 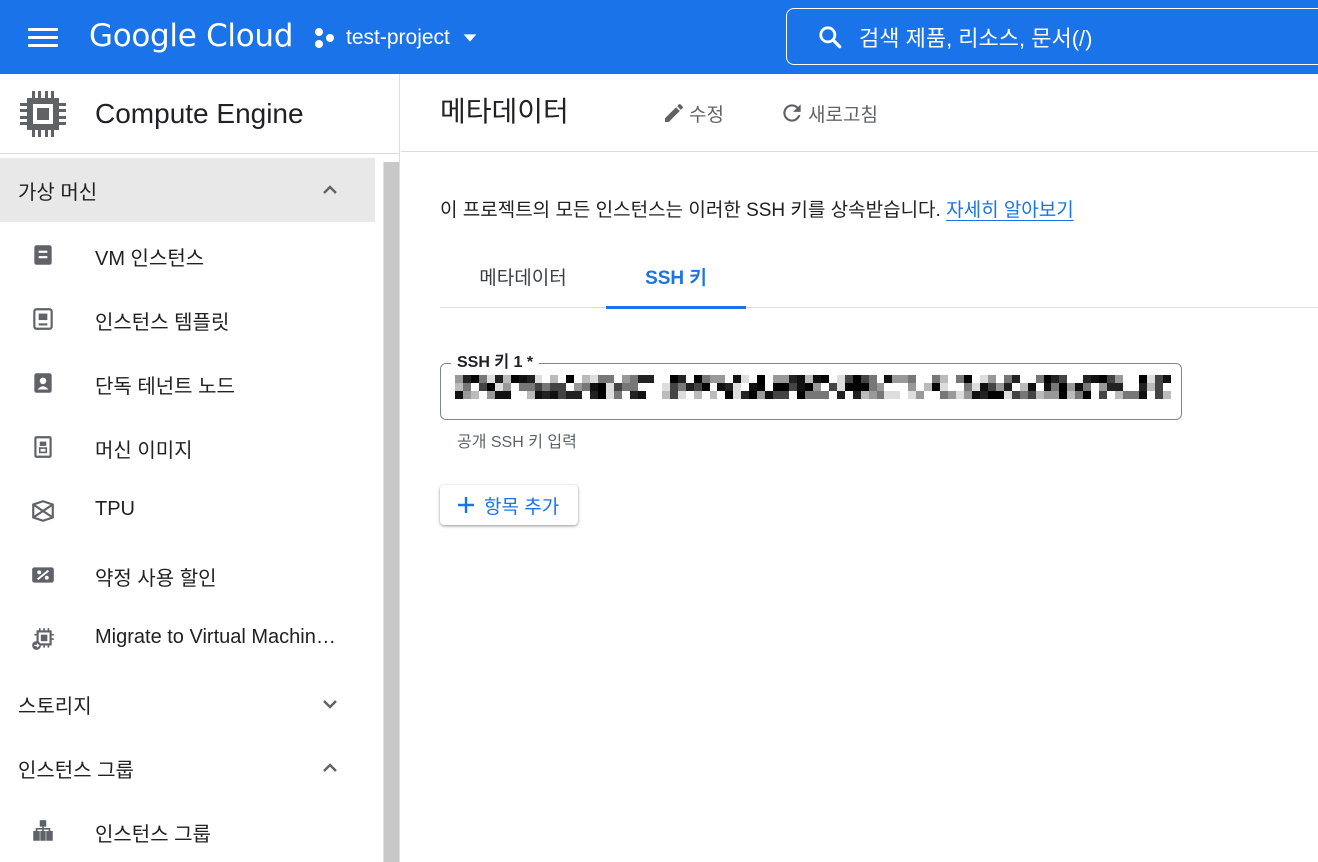 What do you see at coordinates (187, 446) in the screenshot?
I see `sidebar-item-machine-images: 머신 이미지` at bounding box center [187, 446].